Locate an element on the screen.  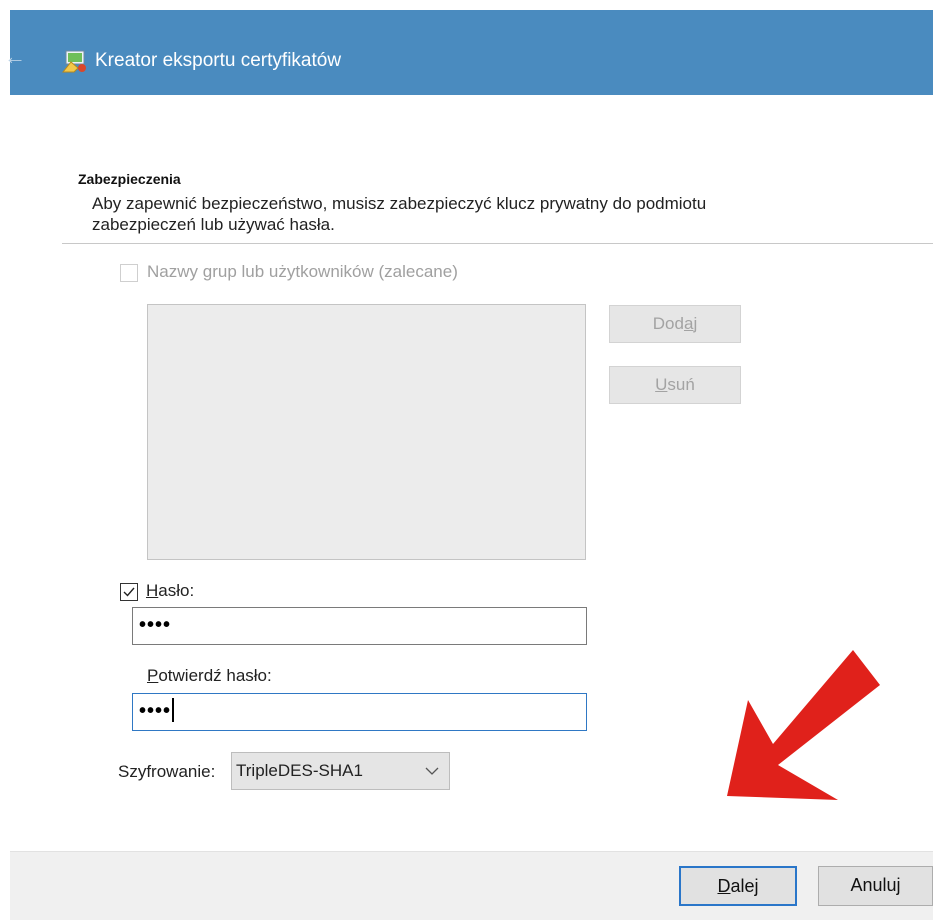
window-title: Kreator eksportu certyfikatów is located at coordinates (218, 60).